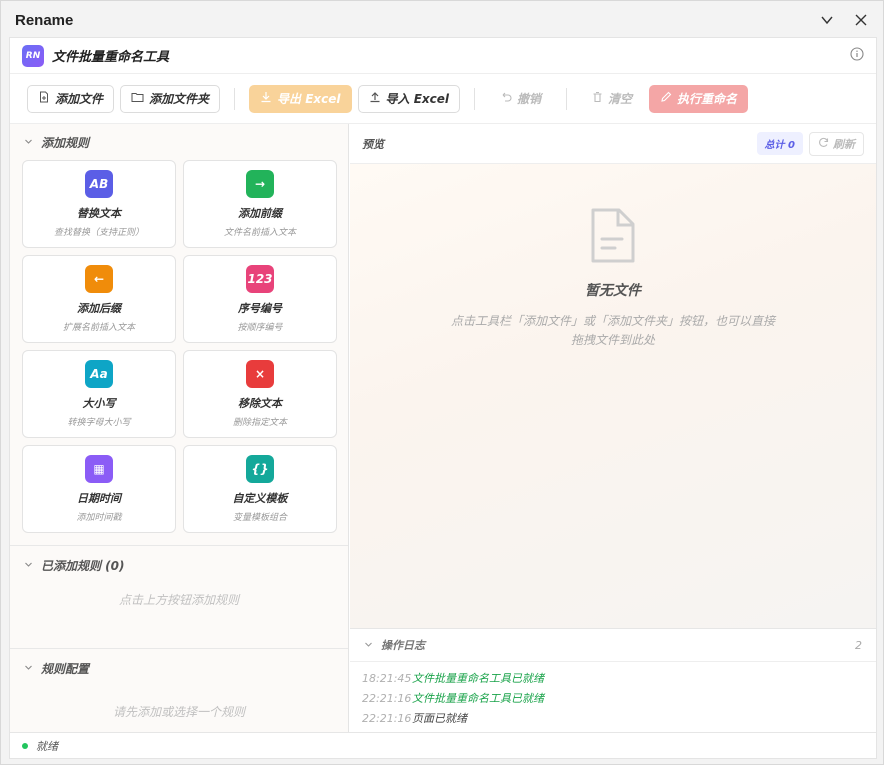 Image resolution: width=884 pixels, height=765 pixels. What do you see at coordinates (99, 184) in the screenshot?
I see `rule-icon: AB` at bounding box center [99, 184].